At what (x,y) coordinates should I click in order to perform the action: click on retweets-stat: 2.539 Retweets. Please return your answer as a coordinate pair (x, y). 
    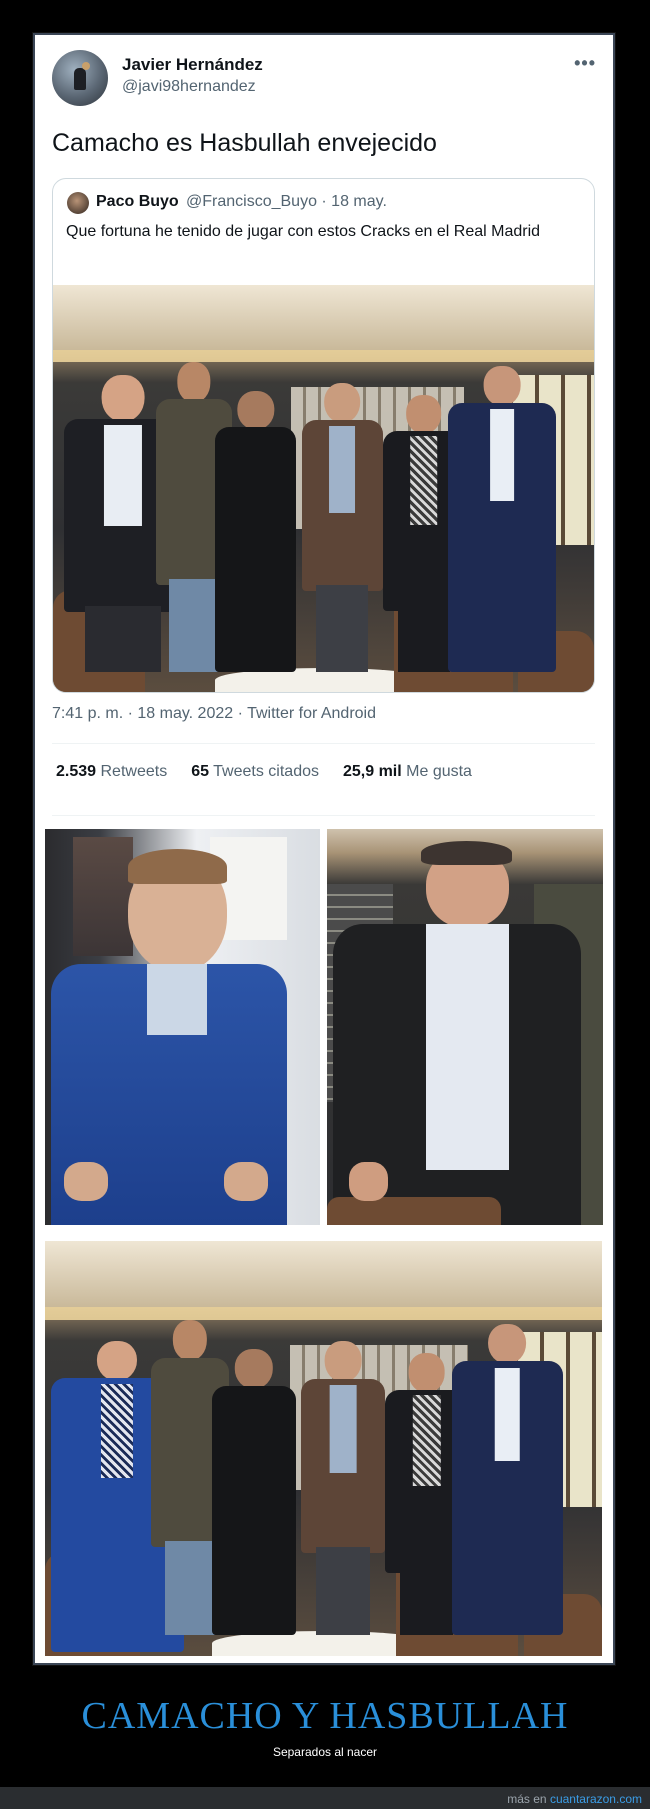
    Looking at the image, I should click on (111, 772).